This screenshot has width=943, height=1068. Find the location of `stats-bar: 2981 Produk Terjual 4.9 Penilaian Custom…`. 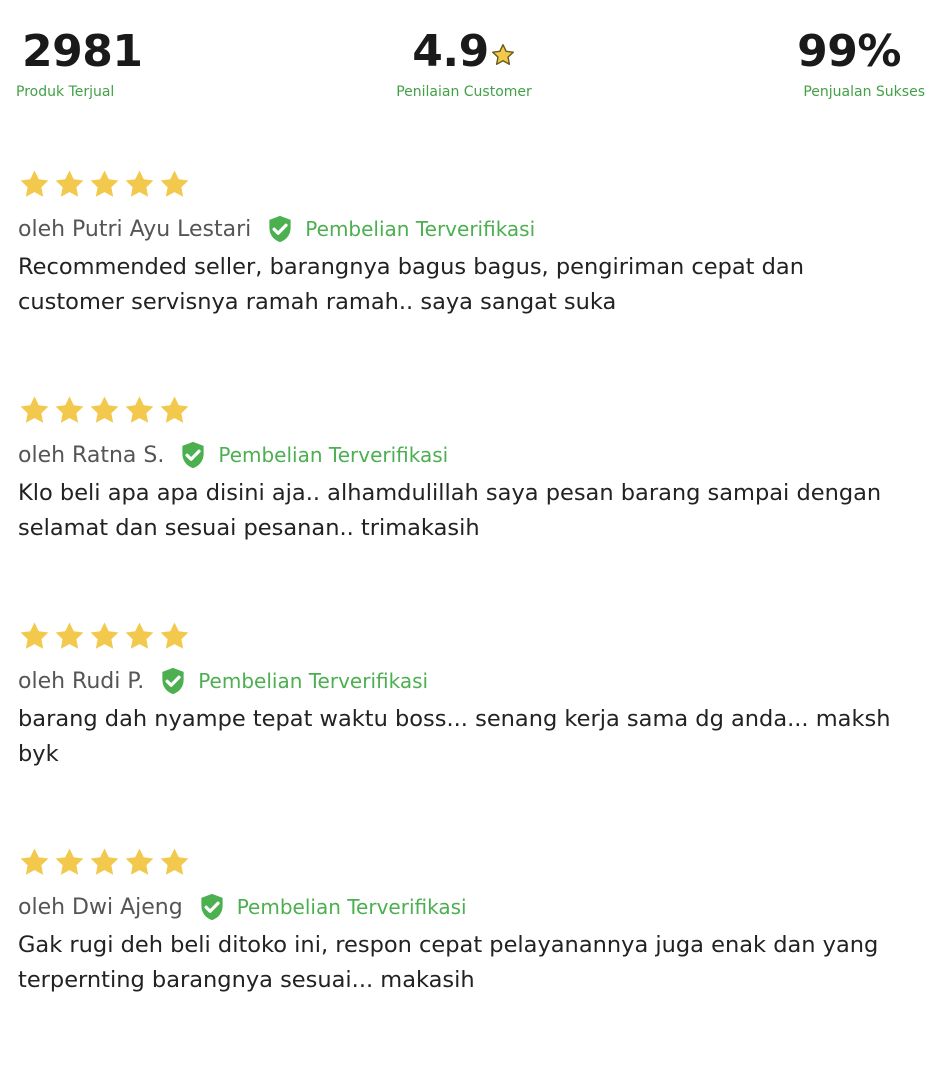

stats-bar: 2981 Produk Terjual 4.9 Penilaian Custom… is located at coordinates (471, 67).